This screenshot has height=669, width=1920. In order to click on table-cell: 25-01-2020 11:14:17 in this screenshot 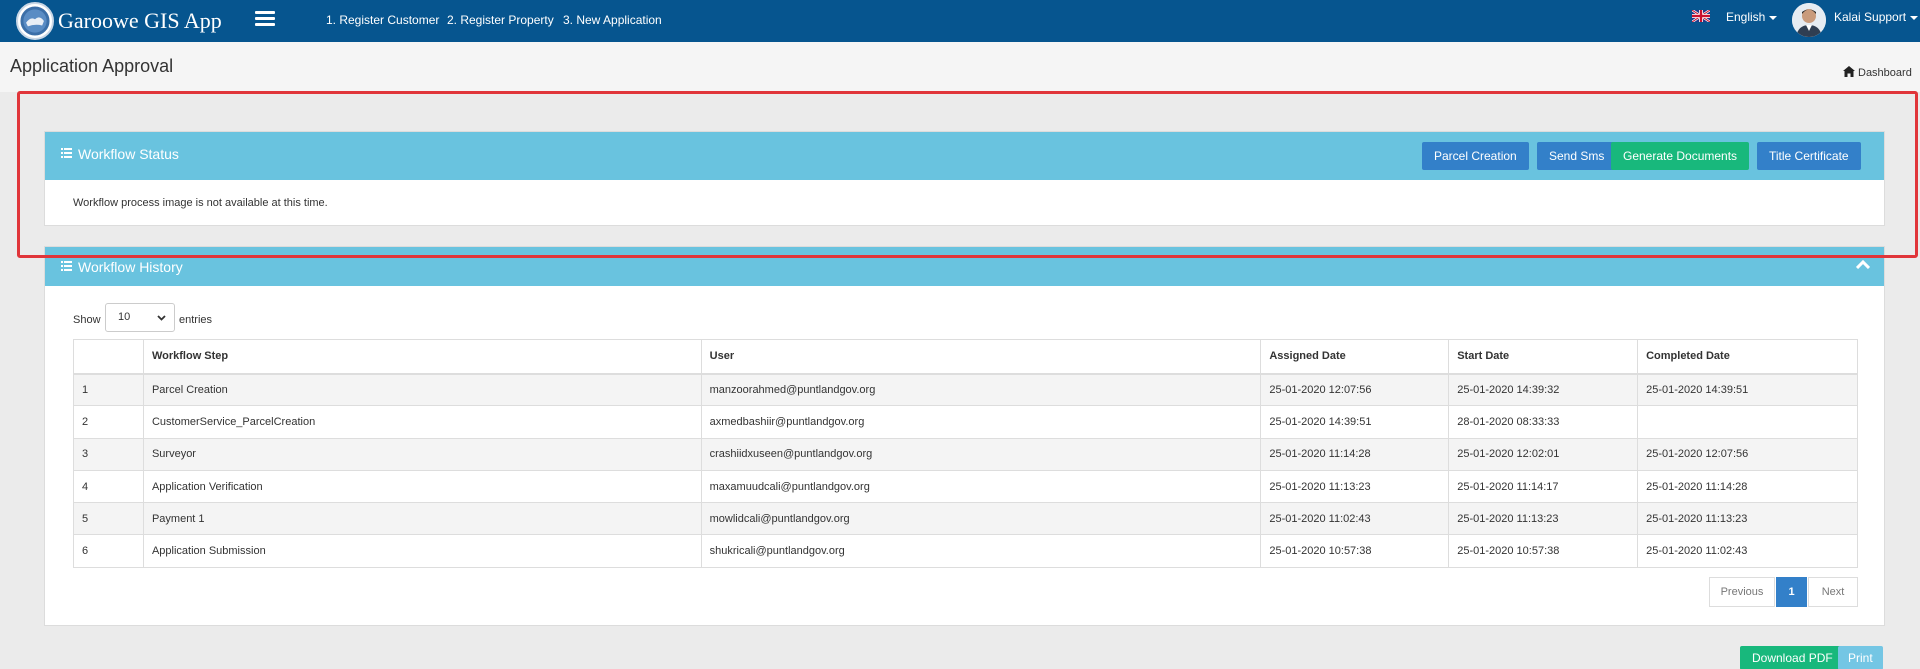, I will do `click(1543, 486)`.